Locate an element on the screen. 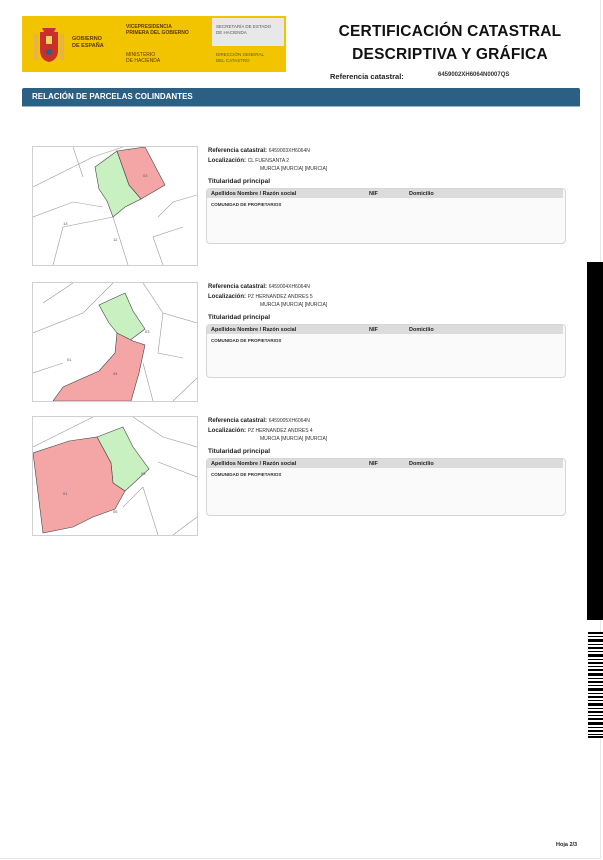  vicepresidencia-text: VICEPRESIDENCIA PRIMERA DEL GOBIERNO is located at coordinates (157, 30).